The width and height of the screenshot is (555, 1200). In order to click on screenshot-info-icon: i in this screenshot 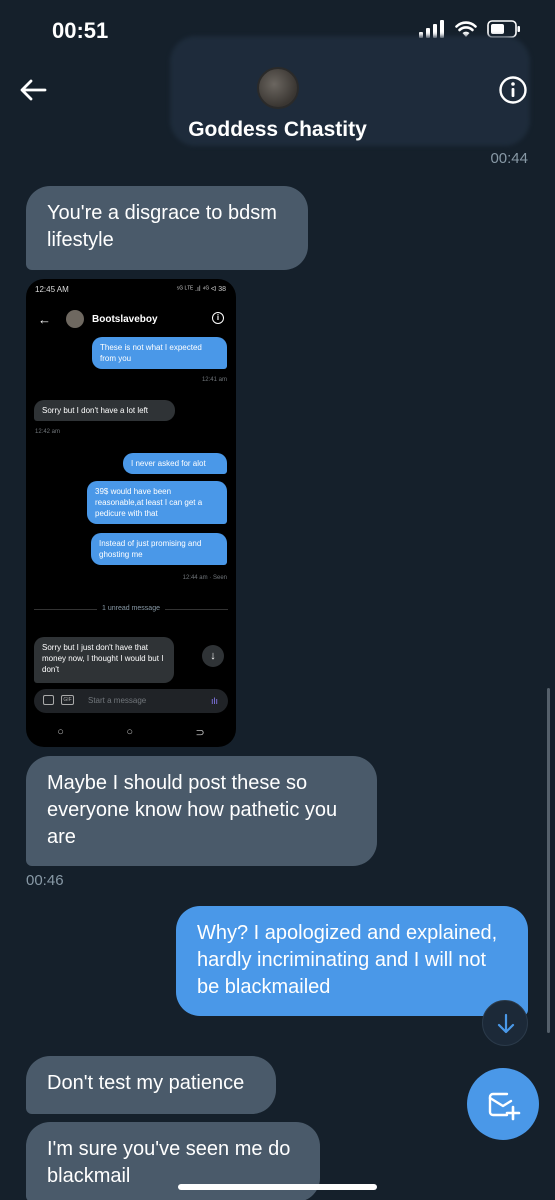, I will do `click(218, 318)`.